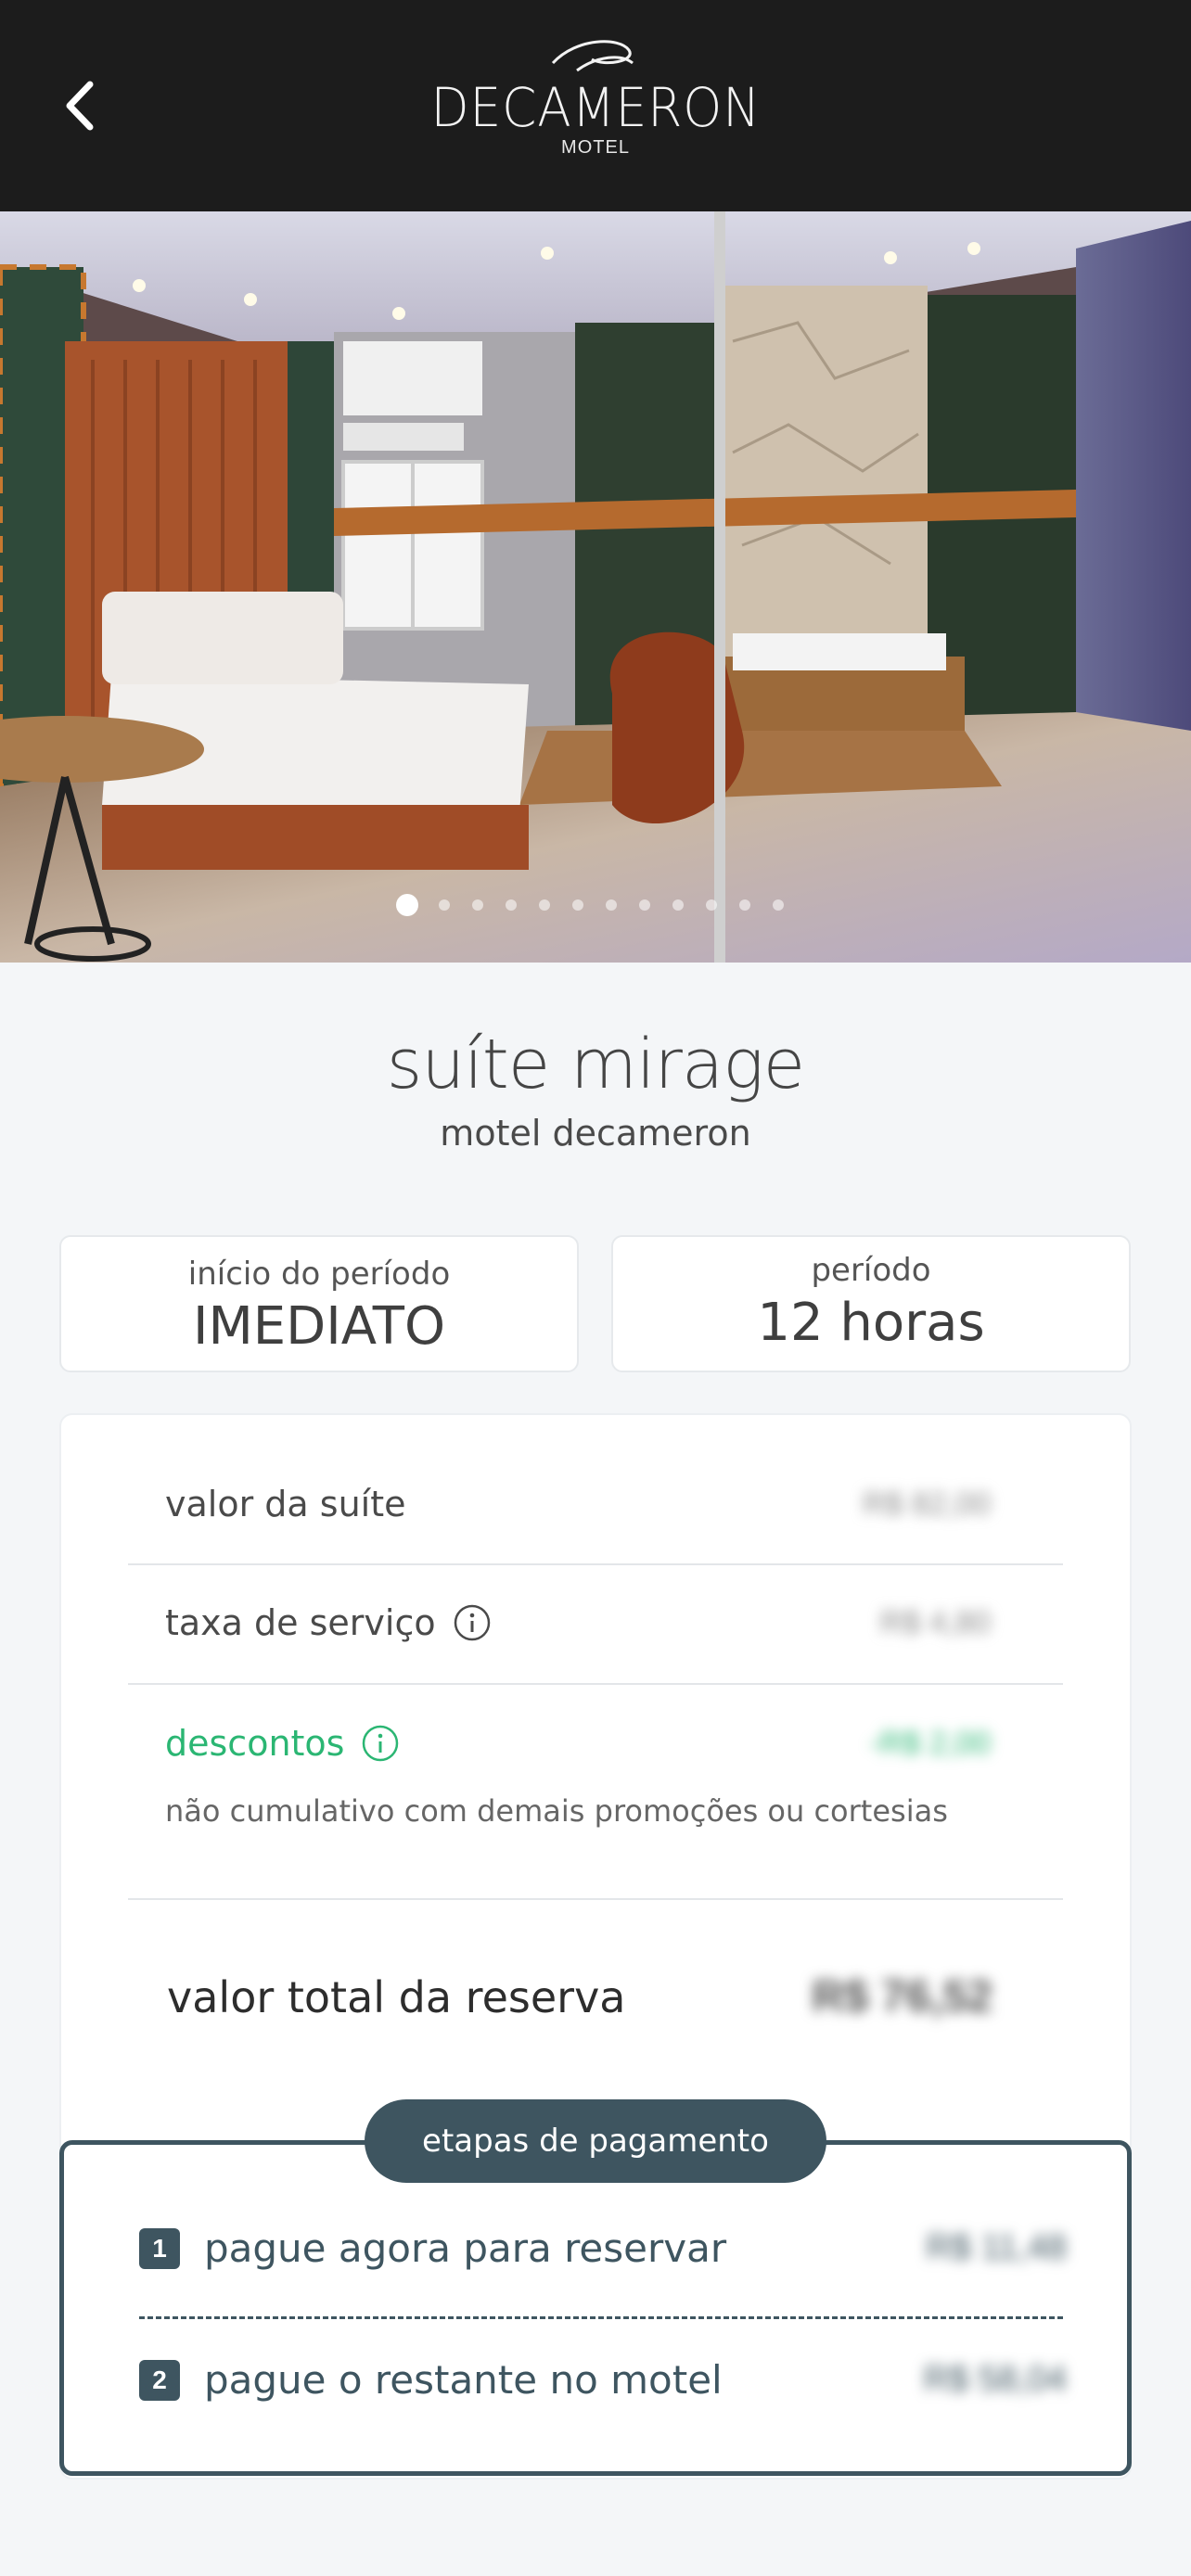 The width and height of the screenshot is (1191, 2576). Describe the element at coordinates (595, 1064) in the screenshot. I see `suite-title: suíte mirage` at that location.